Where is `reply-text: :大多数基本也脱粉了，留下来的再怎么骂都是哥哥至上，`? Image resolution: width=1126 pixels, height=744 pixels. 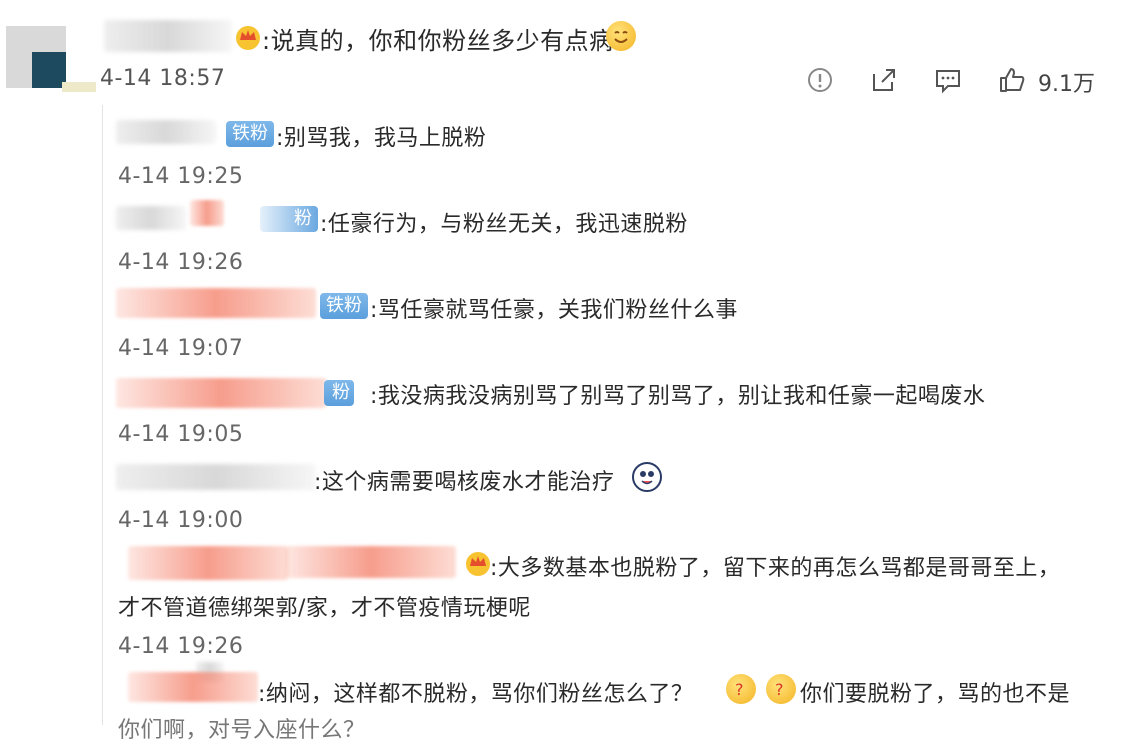
reply-text: :大多数基本也脱粉了，留下来的再怎么骂都是哥哥至上， is located at coordinates (775, 568).